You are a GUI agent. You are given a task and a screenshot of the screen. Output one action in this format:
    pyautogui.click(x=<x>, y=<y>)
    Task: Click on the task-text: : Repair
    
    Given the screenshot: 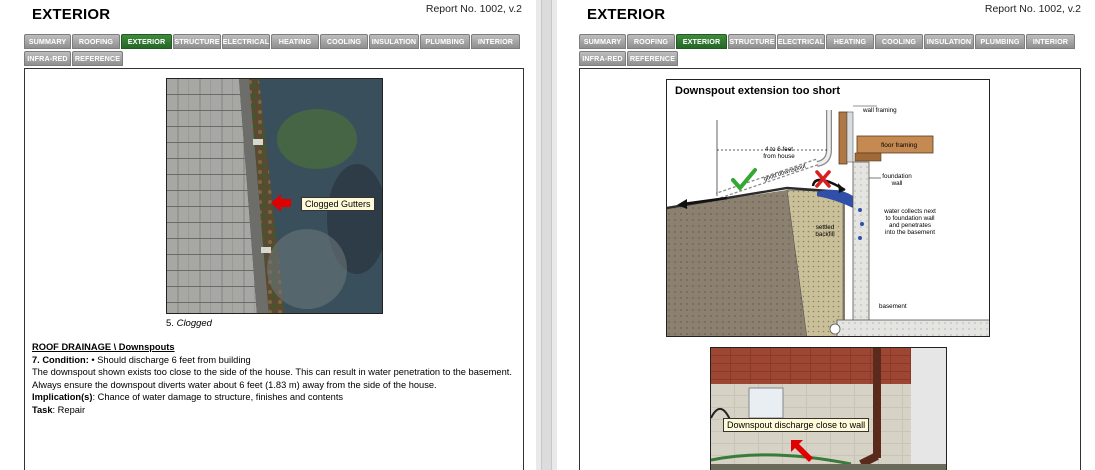 What is the action you would take?
    pyautogui.click(x=69, y=409)
    